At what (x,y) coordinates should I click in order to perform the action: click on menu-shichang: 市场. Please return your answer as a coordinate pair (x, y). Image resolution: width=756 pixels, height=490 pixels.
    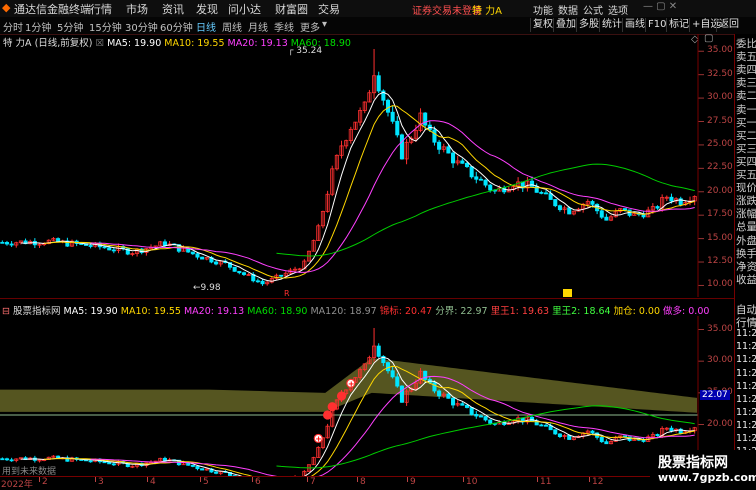
    Looking at the image, I should click on (137, 9).